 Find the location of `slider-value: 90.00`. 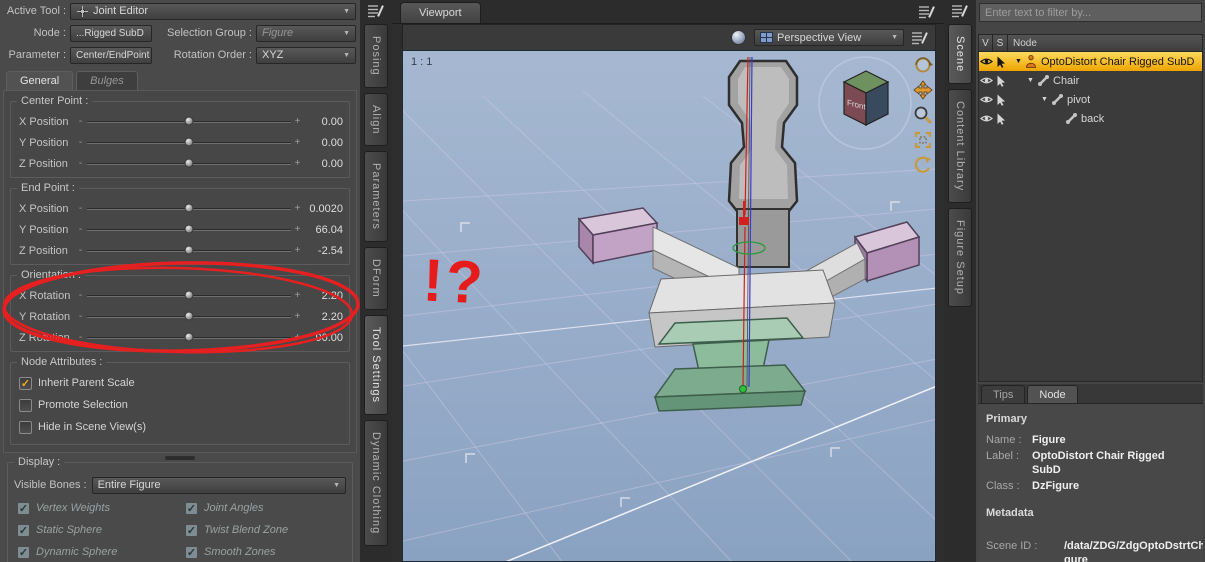

slider-value: 90.00 is located at coordinates (324, 338).